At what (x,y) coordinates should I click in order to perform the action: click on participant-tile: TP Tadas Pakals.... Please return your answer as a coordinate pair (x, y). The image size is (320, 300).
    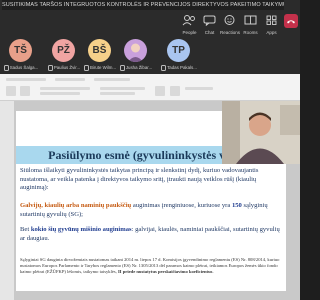
    Looking at the image, I should click on (179, 55).